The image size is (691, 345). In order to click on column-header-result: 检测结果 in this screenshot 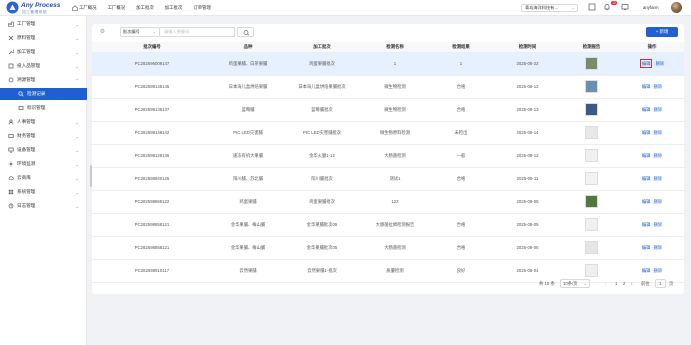, I will do `click(461, 47)`.